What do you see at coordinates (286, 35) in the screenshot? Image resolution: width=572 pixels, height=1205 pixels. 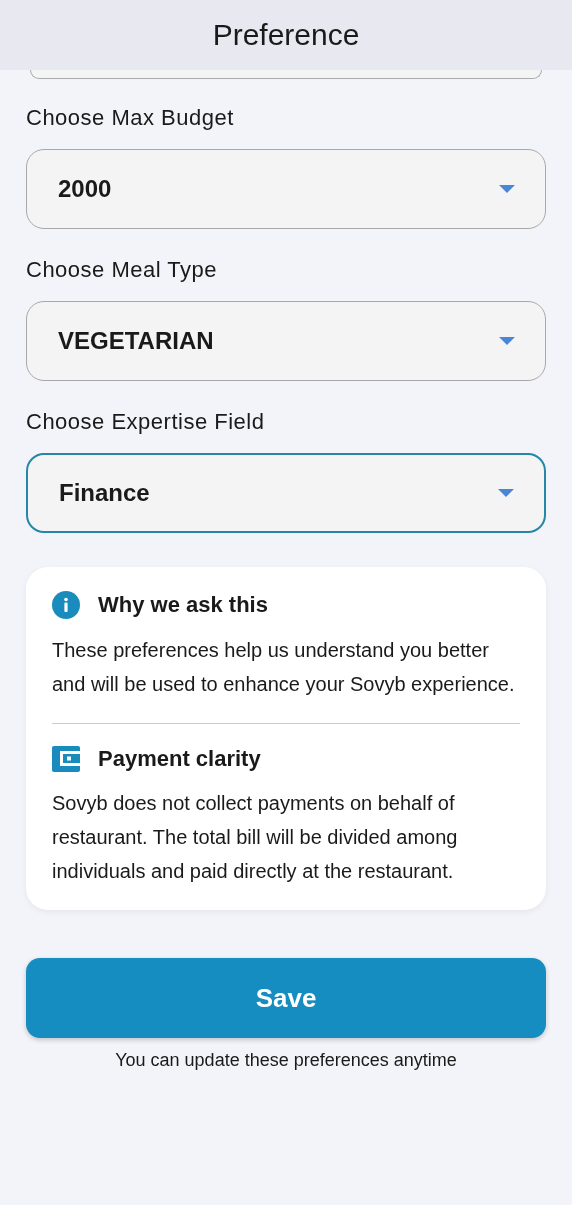 I see `page-title: Preference` at bounding box center [286, 35].